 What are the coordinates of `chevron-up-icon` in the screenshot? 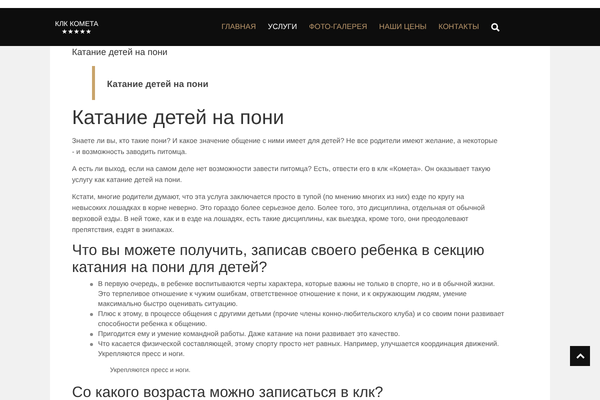 It's located at (580, 356).